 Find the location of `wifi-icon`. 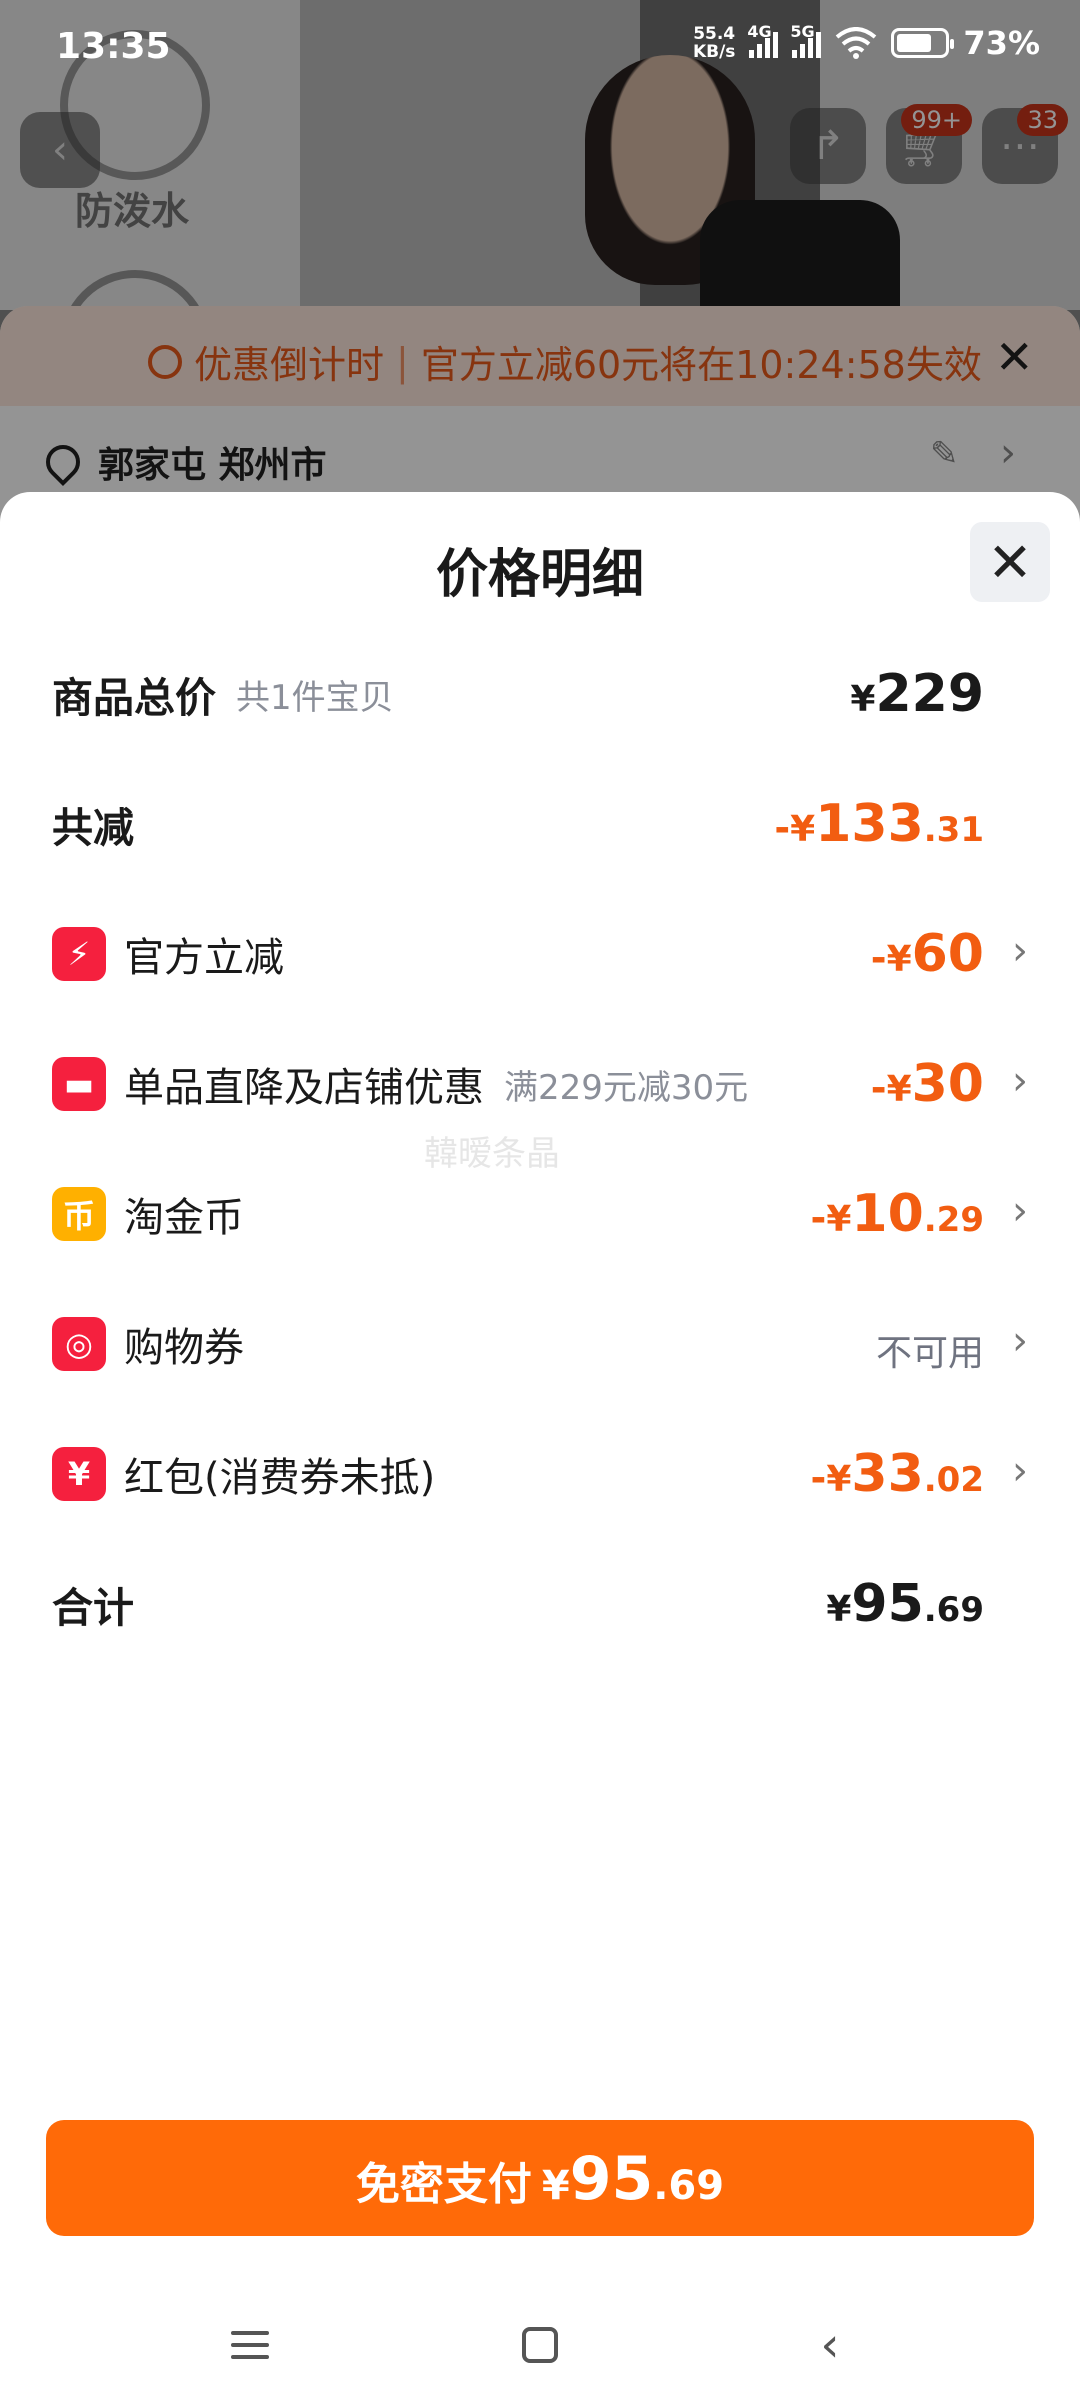

wifi-icon is located at coordinates (856, 43).